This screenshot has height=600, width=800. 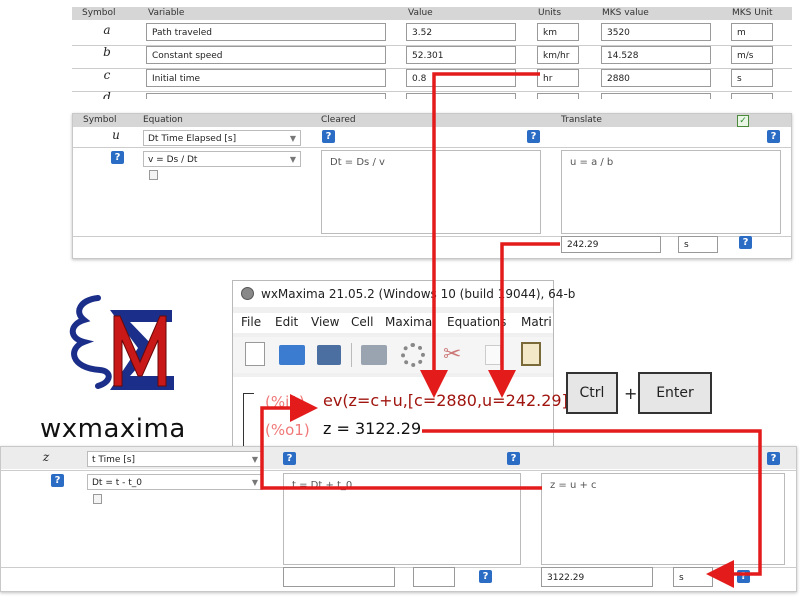 I want to click on arrow-result-u-to-maxima, so click(x=524, y=320).